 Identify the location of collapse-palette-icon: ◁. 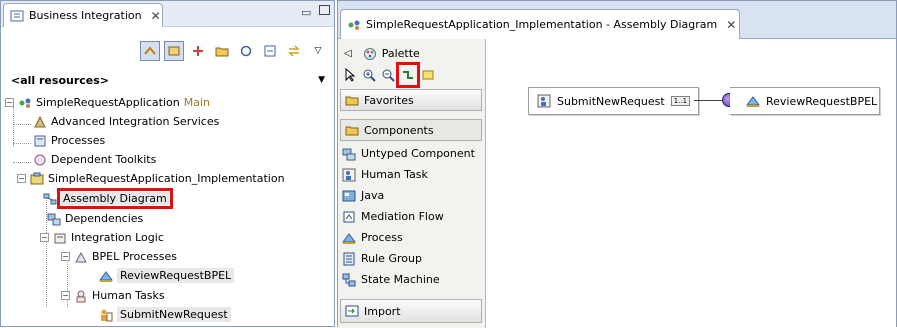
(348, 53).